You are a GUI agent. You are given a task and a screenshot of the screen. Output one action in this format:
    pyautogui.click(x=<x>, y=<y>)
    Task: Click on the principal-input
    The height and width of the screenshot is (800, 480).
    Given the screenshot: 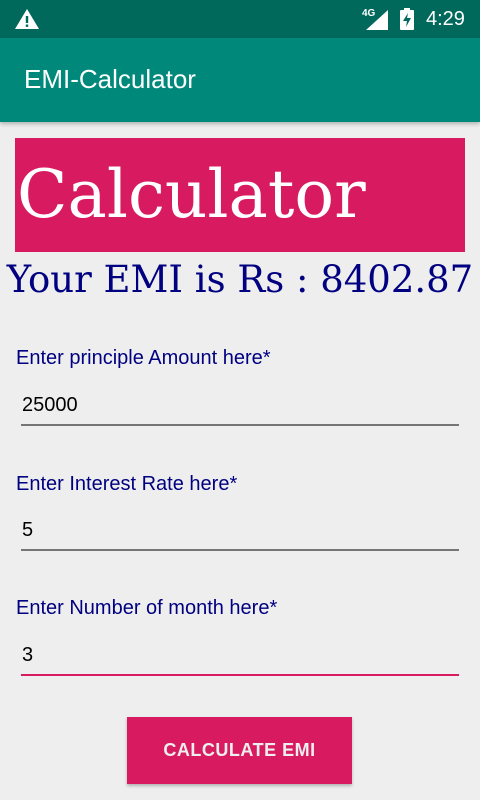 What is the action you would take?
    pyautogui.click(x=240, y=406)
    